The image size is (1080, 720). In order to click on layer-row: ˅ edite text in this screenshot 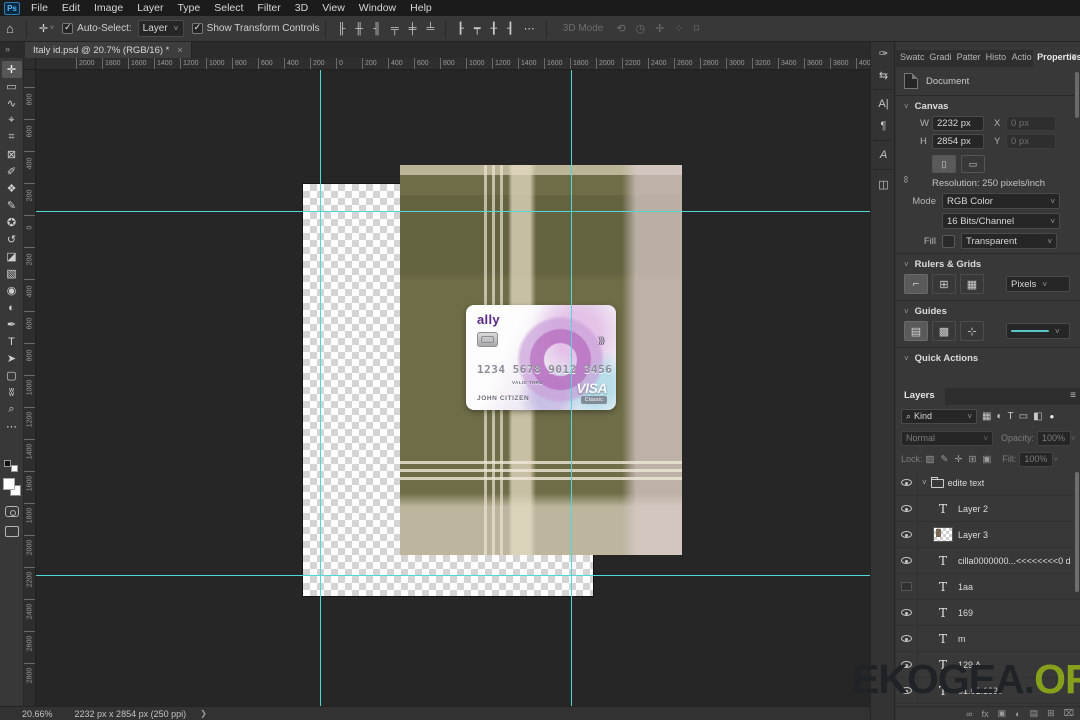, I will do `click(988, 483)`.